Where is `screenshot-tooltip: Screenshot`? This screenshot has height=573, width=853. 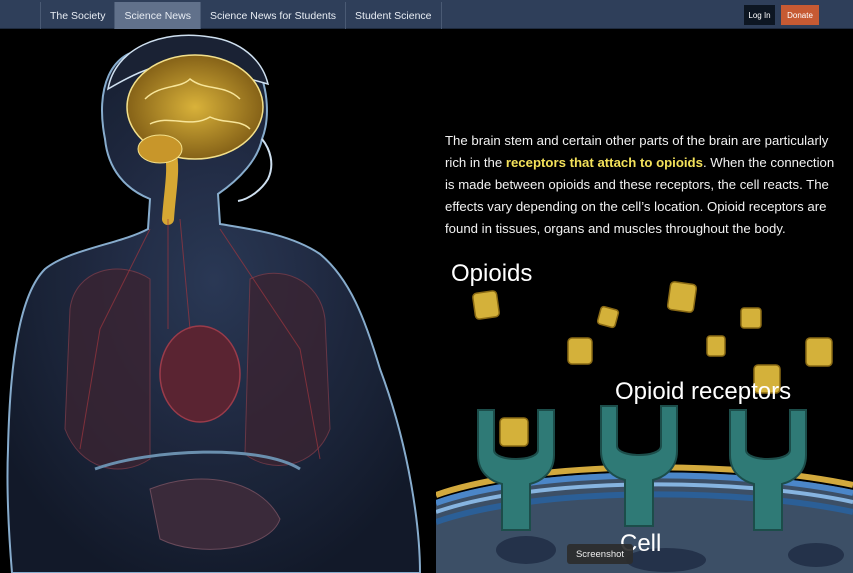 screenshot-tooltip: Screenshot is located at coordinates (600, 554).